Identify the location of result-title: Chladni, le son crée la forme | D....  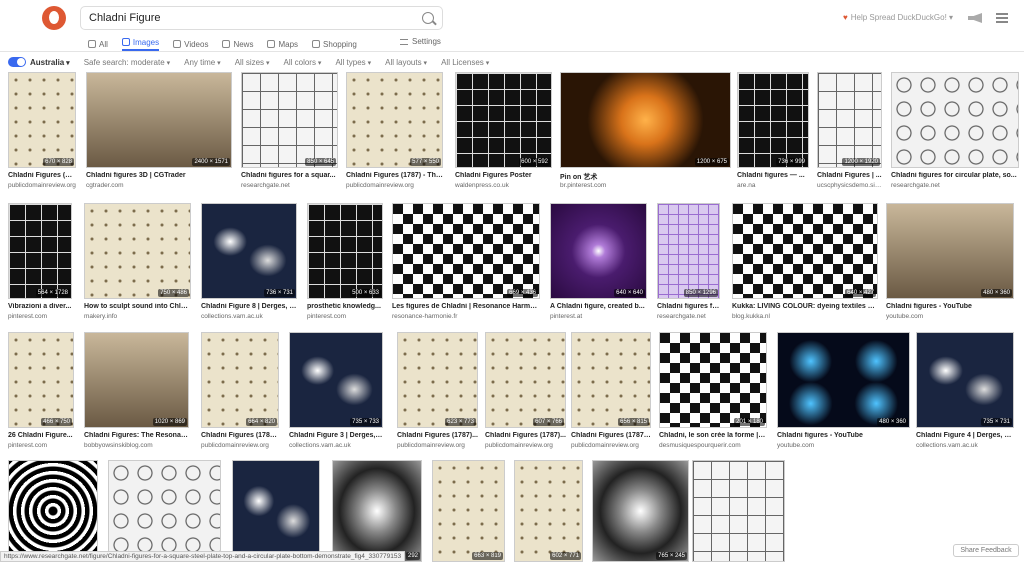
(713, 435).